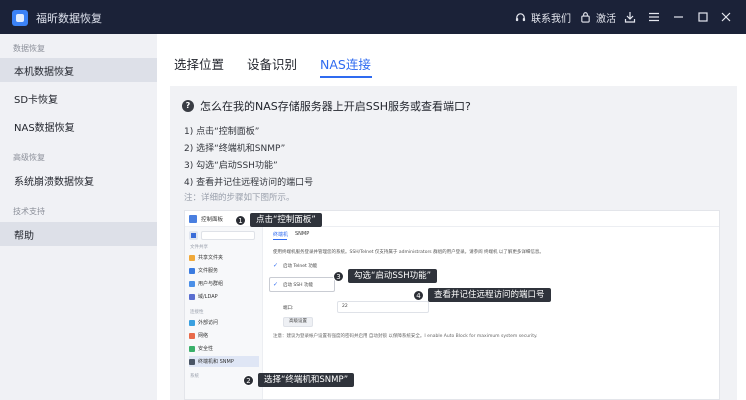 This screenshot has height=400, width=746. What do you see at coordinates (345, 63) in the screenshot?
I see `tab-nas-connection: NAS连接` at bounding box center [345, 63].